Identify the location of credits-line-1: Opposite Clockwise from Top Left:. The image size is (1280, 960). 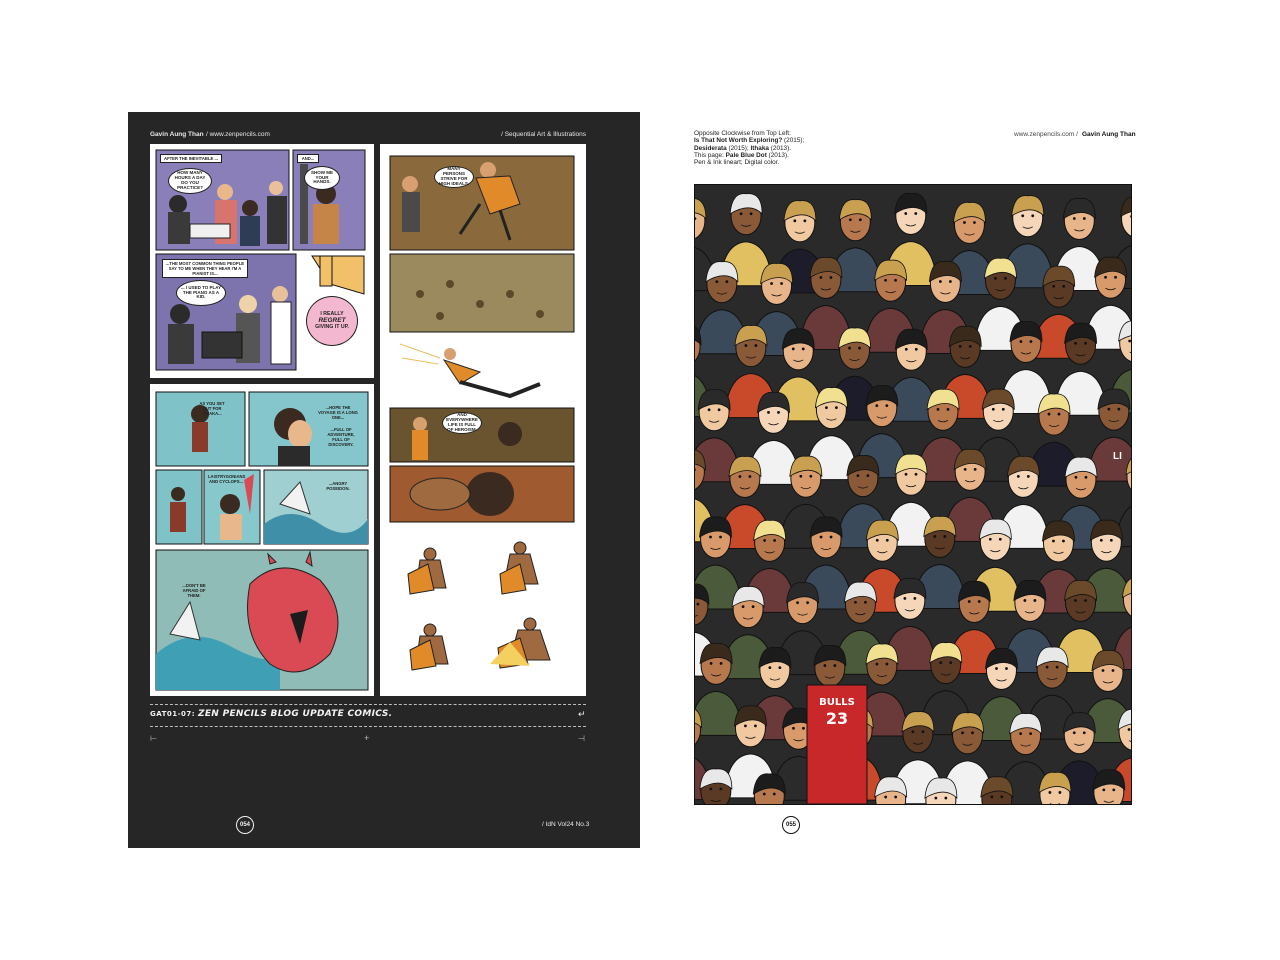
(742, 133).